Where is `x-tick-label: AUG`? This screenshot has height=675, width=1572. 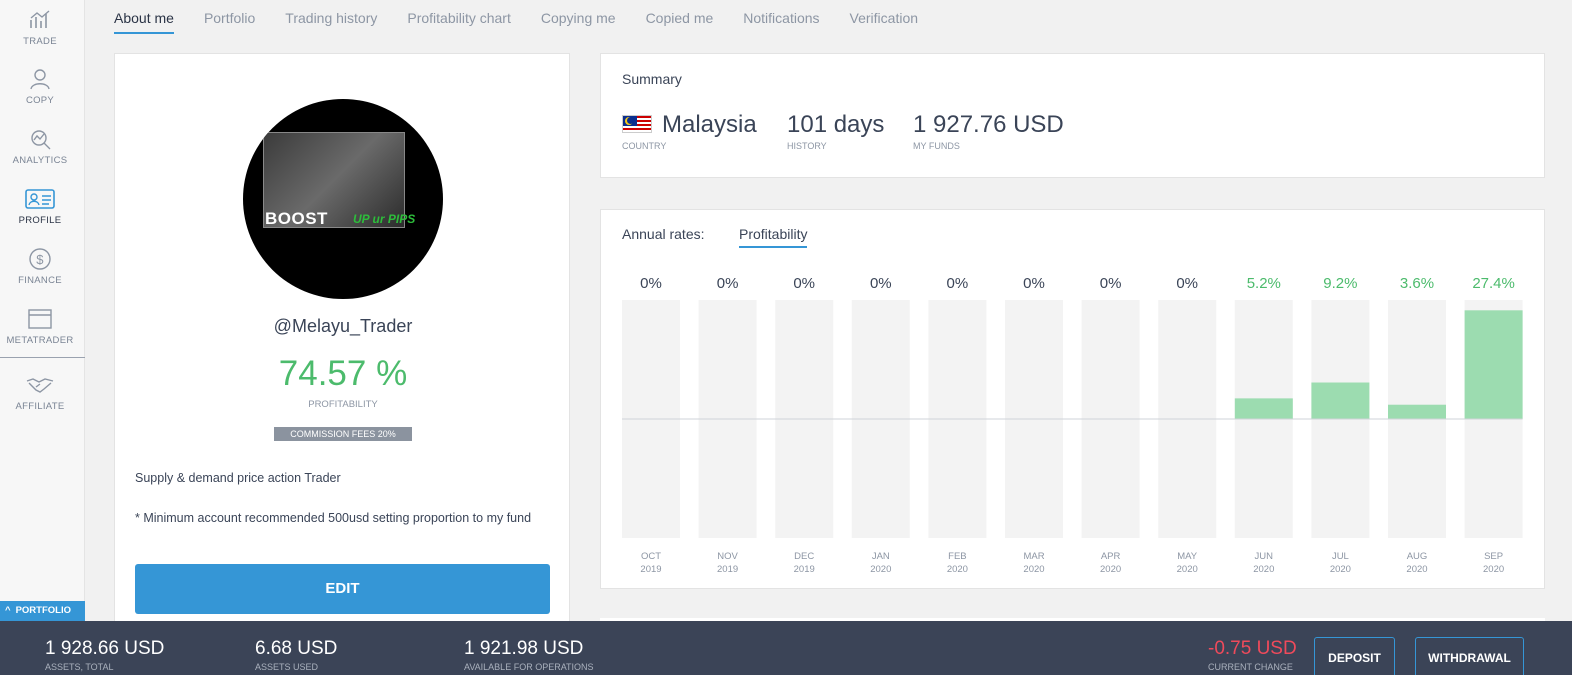 x-tick-label: AUG is located at coordinates (1417, 556).